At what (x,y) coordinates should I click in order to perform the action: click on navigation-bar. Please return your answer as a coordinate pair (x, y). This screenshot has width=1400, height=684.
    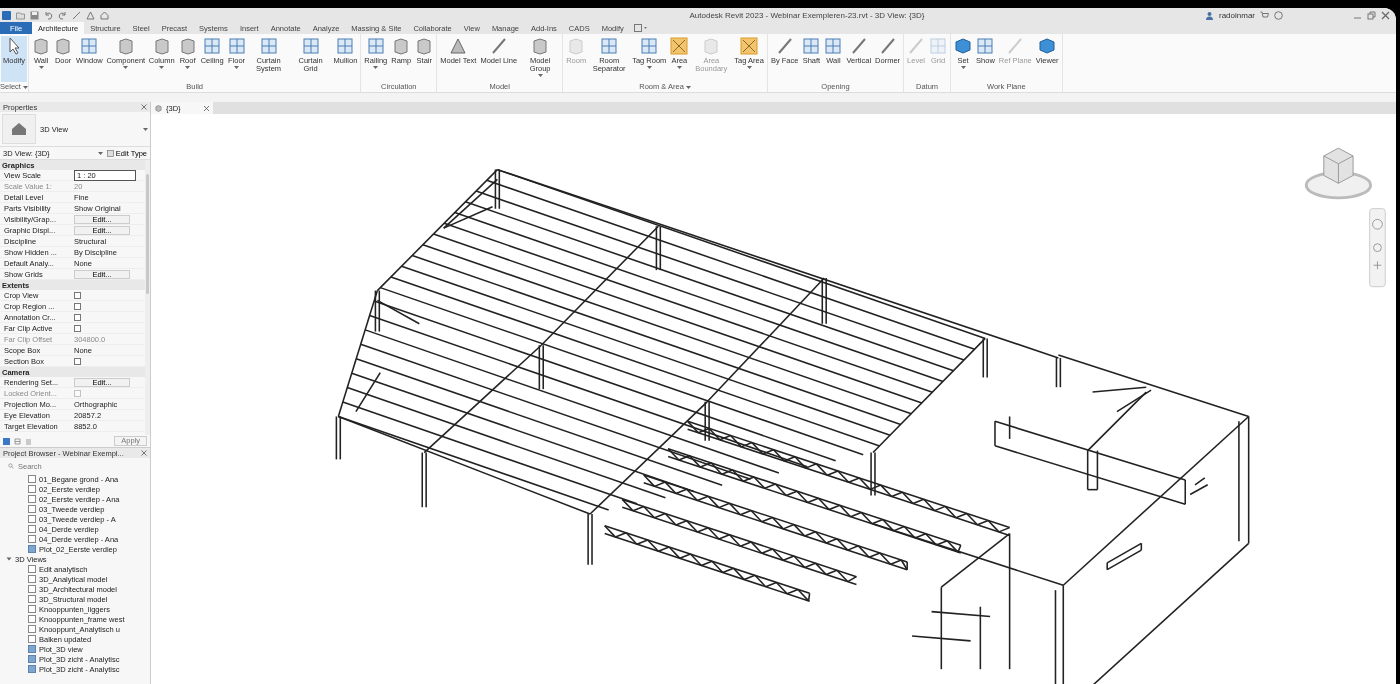
    Looking at the image, I should click on (1377, 248).